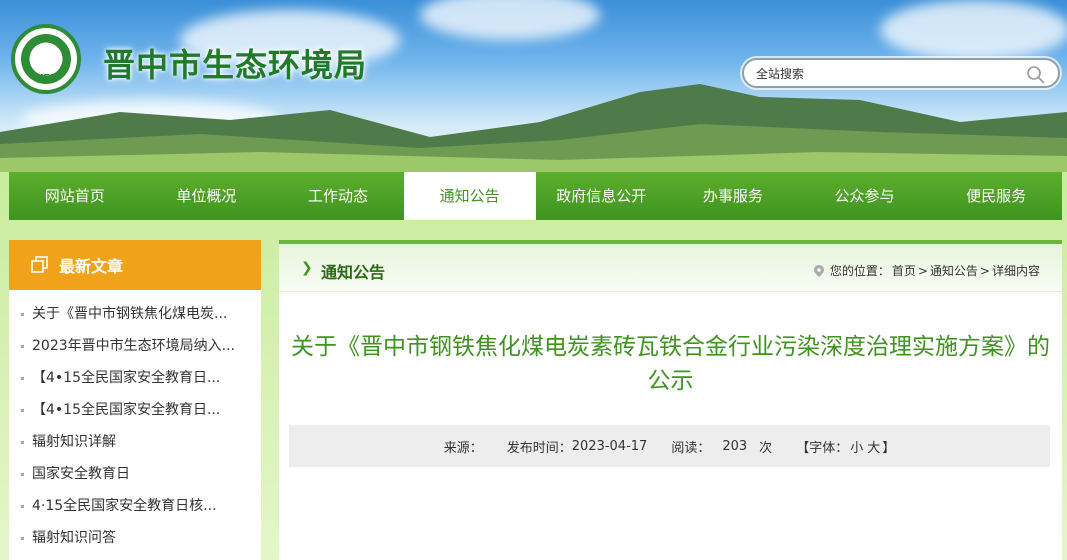 This screenshot has height=560, width=1067. I want to click on breadcrumb: 您的位置： 首页 > 通知公告 > 详细内容, so click(927, 270).